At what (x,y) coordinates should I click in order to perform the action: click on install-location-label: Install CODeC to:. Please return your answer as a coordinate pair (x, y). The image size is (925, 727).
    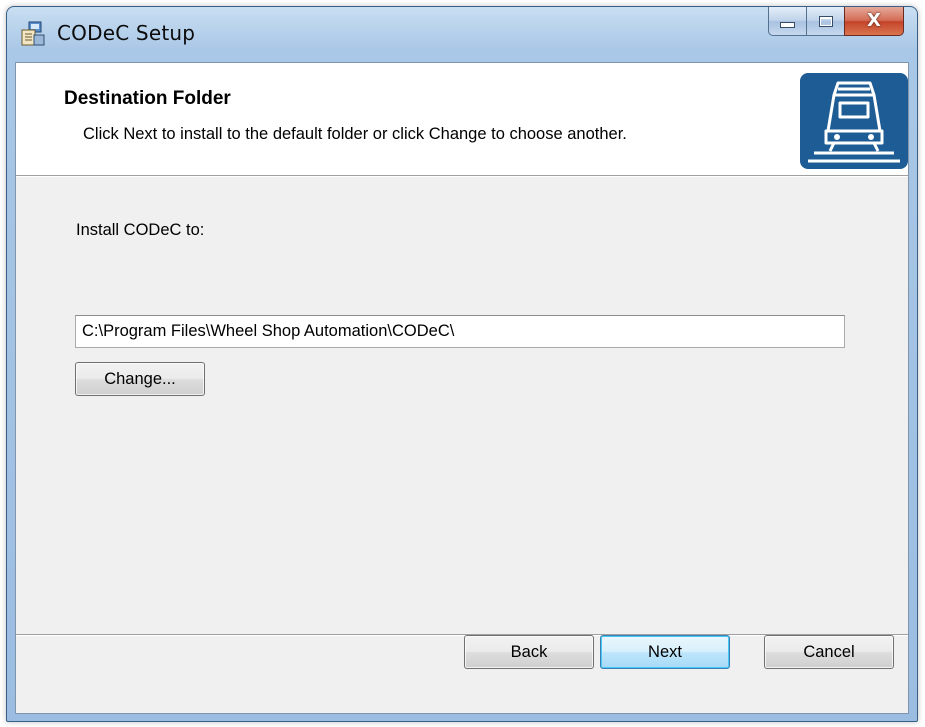
    Looking at the image, I should click on (140, 230).